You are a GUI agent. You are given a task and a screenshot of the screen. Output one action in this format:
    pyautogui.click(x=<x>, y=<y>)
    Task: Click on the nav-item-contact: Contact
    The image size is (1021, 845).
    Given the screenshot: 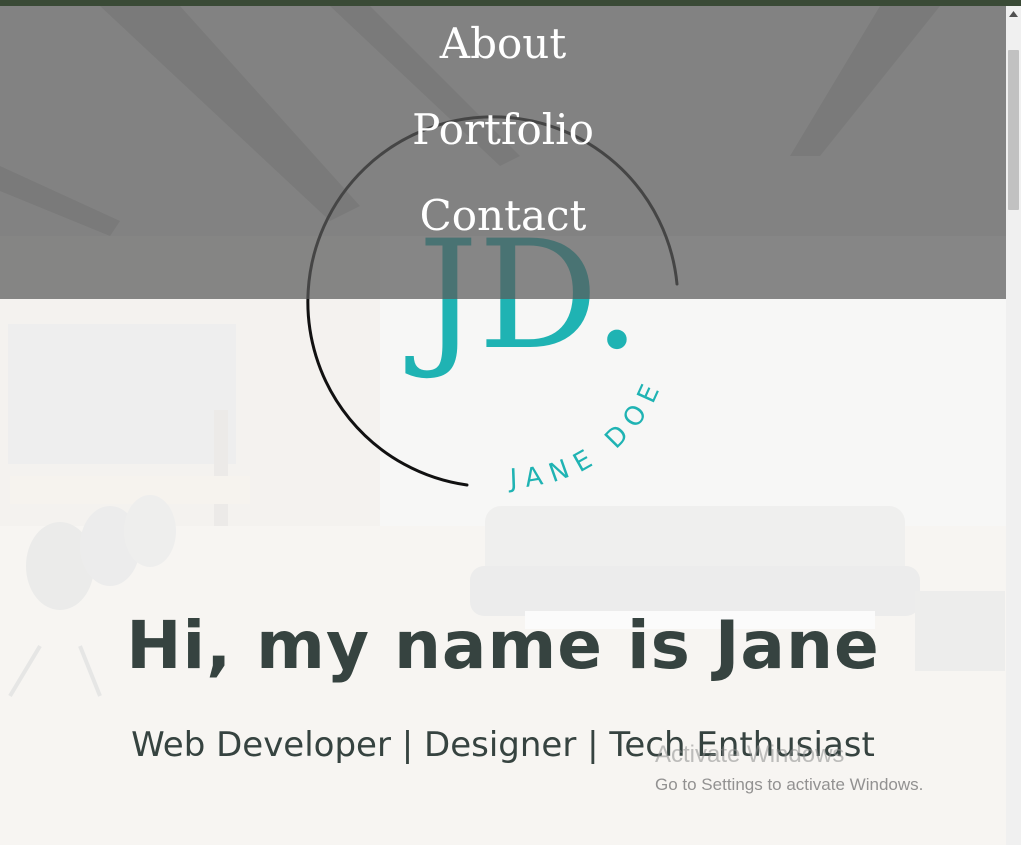 What is the action you would take?
    pyautogui.click(x=503, y=216)
    